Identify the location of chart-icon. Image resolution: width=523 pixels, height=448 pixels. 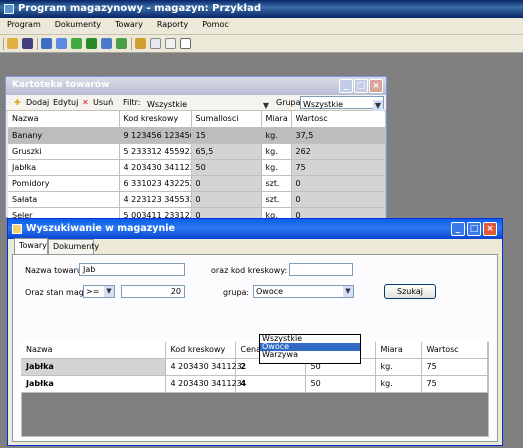
(185, 43).